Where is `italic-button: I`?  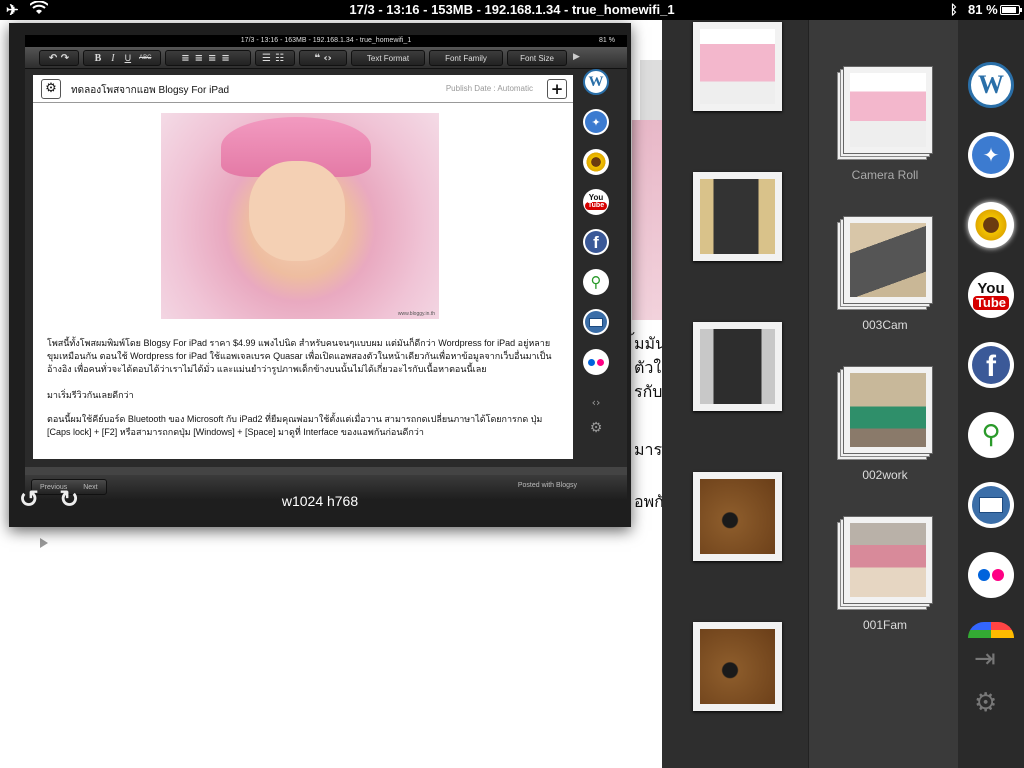
italic-button: I is located at coordinates (112, 58).